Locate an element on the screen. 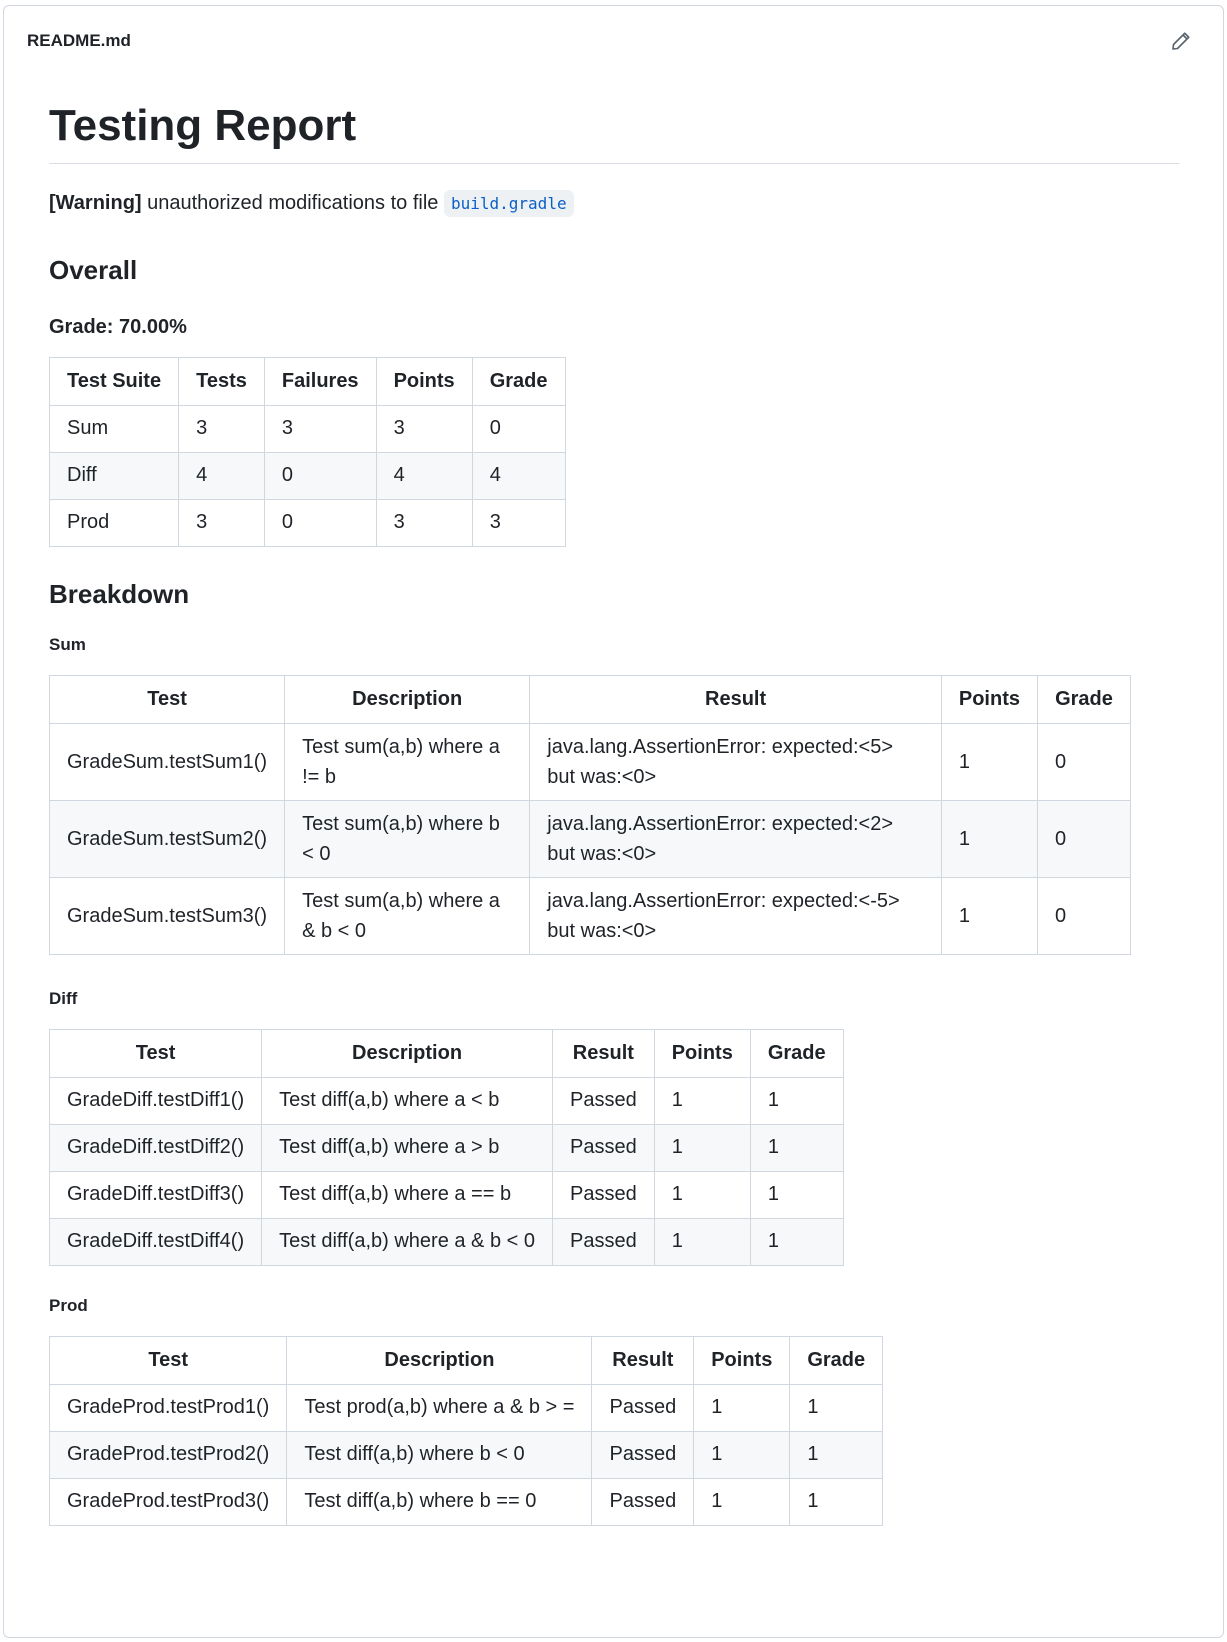 This screenshot has width=1227, height=1642. table-cell: Diff is located at coordinates (114, 475).